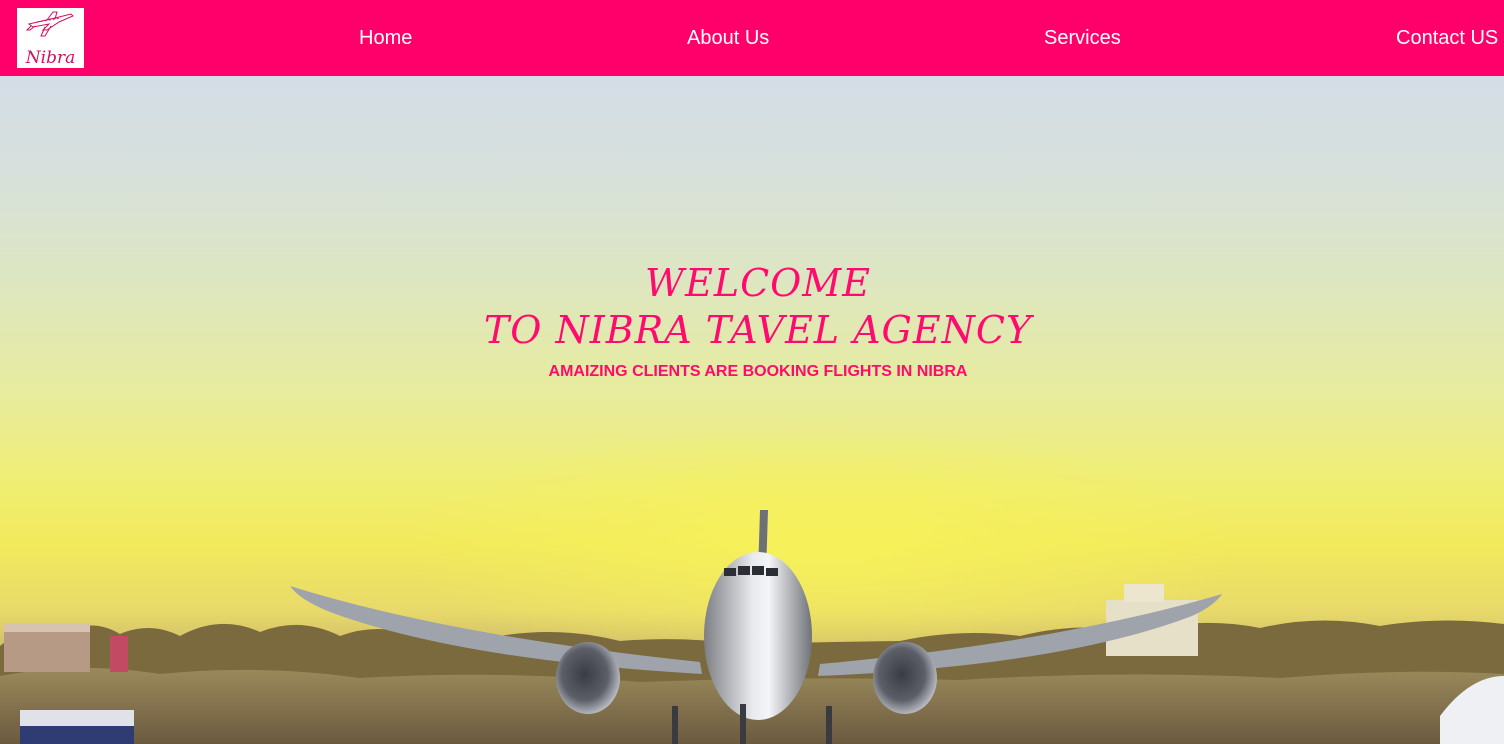 Image resolution: width=1504 pixels, height=744 pixels. What do you see at coordinates (50, 58) in the screenshot?
I see `brand-logo-text: Nibra` at bounding box center [50, 58].